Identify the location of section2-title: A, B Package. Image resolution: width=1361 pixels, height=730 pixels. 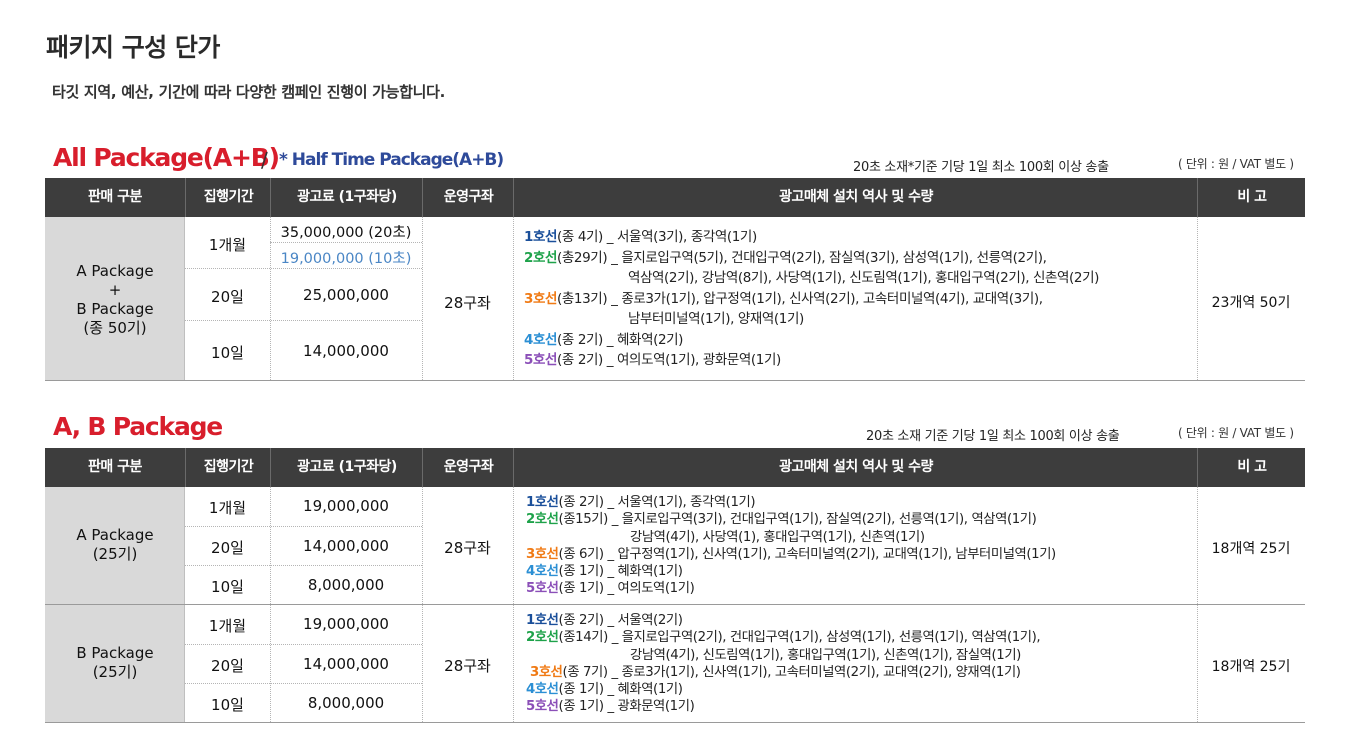
(138, 426).